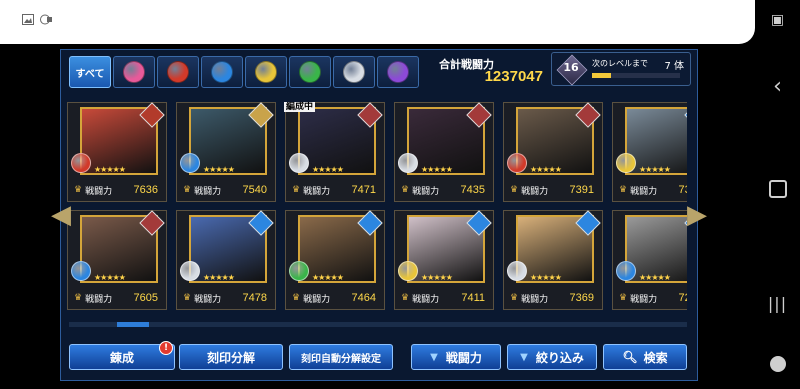 The image size is (800, 389). Describe the element at coordinates (444, 152) in the screenshot. I see `character-card: ★★★★★ ♛ 戦闘力 7435` at that location.